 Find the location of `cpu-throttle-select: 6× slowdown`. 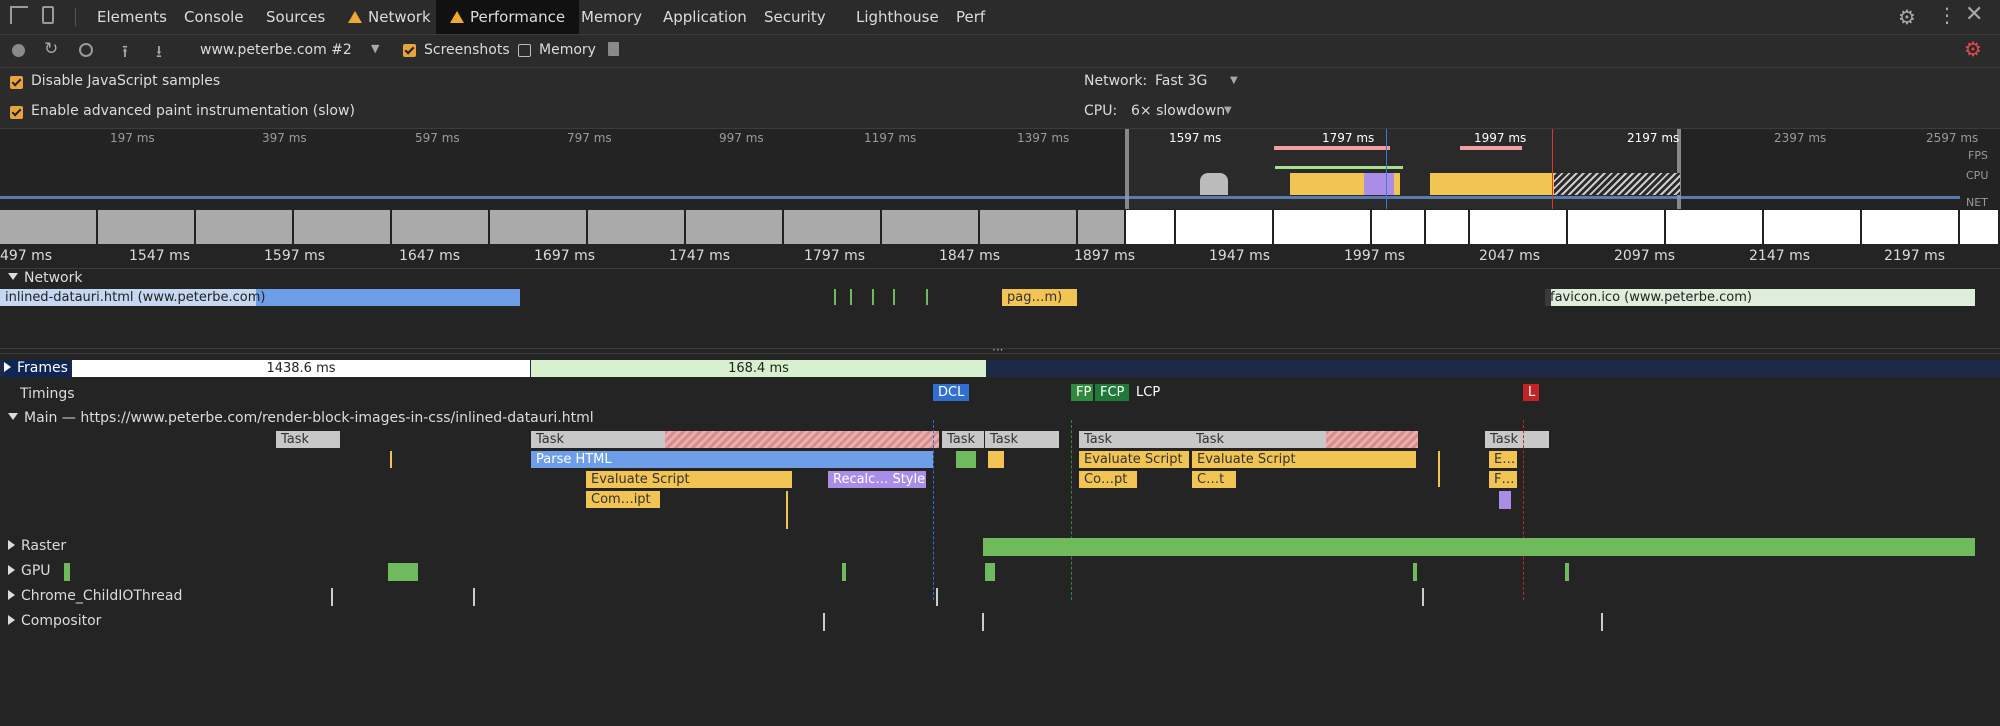

cpu-throttle-select: 6× slowdown is located at coordinates (1178, 111).